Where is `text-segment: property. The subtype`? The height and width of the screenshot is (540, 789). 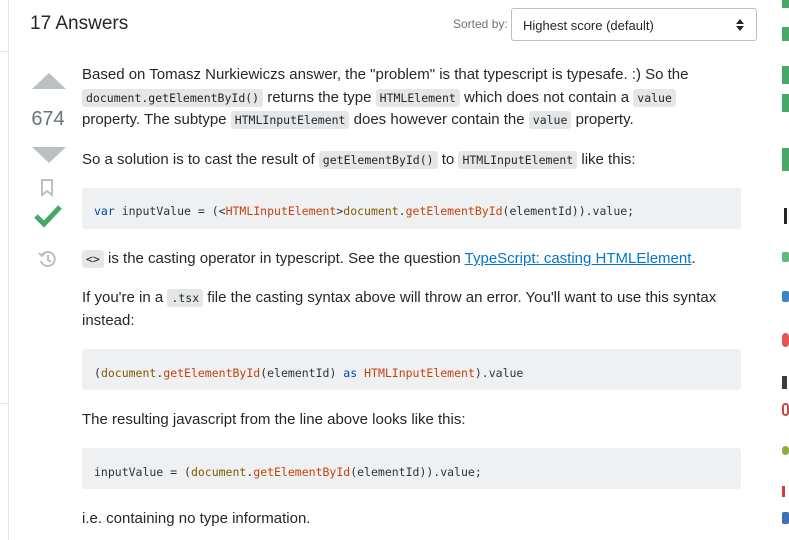 text-segment: property. The subtype is located at coordinates (156, 119).